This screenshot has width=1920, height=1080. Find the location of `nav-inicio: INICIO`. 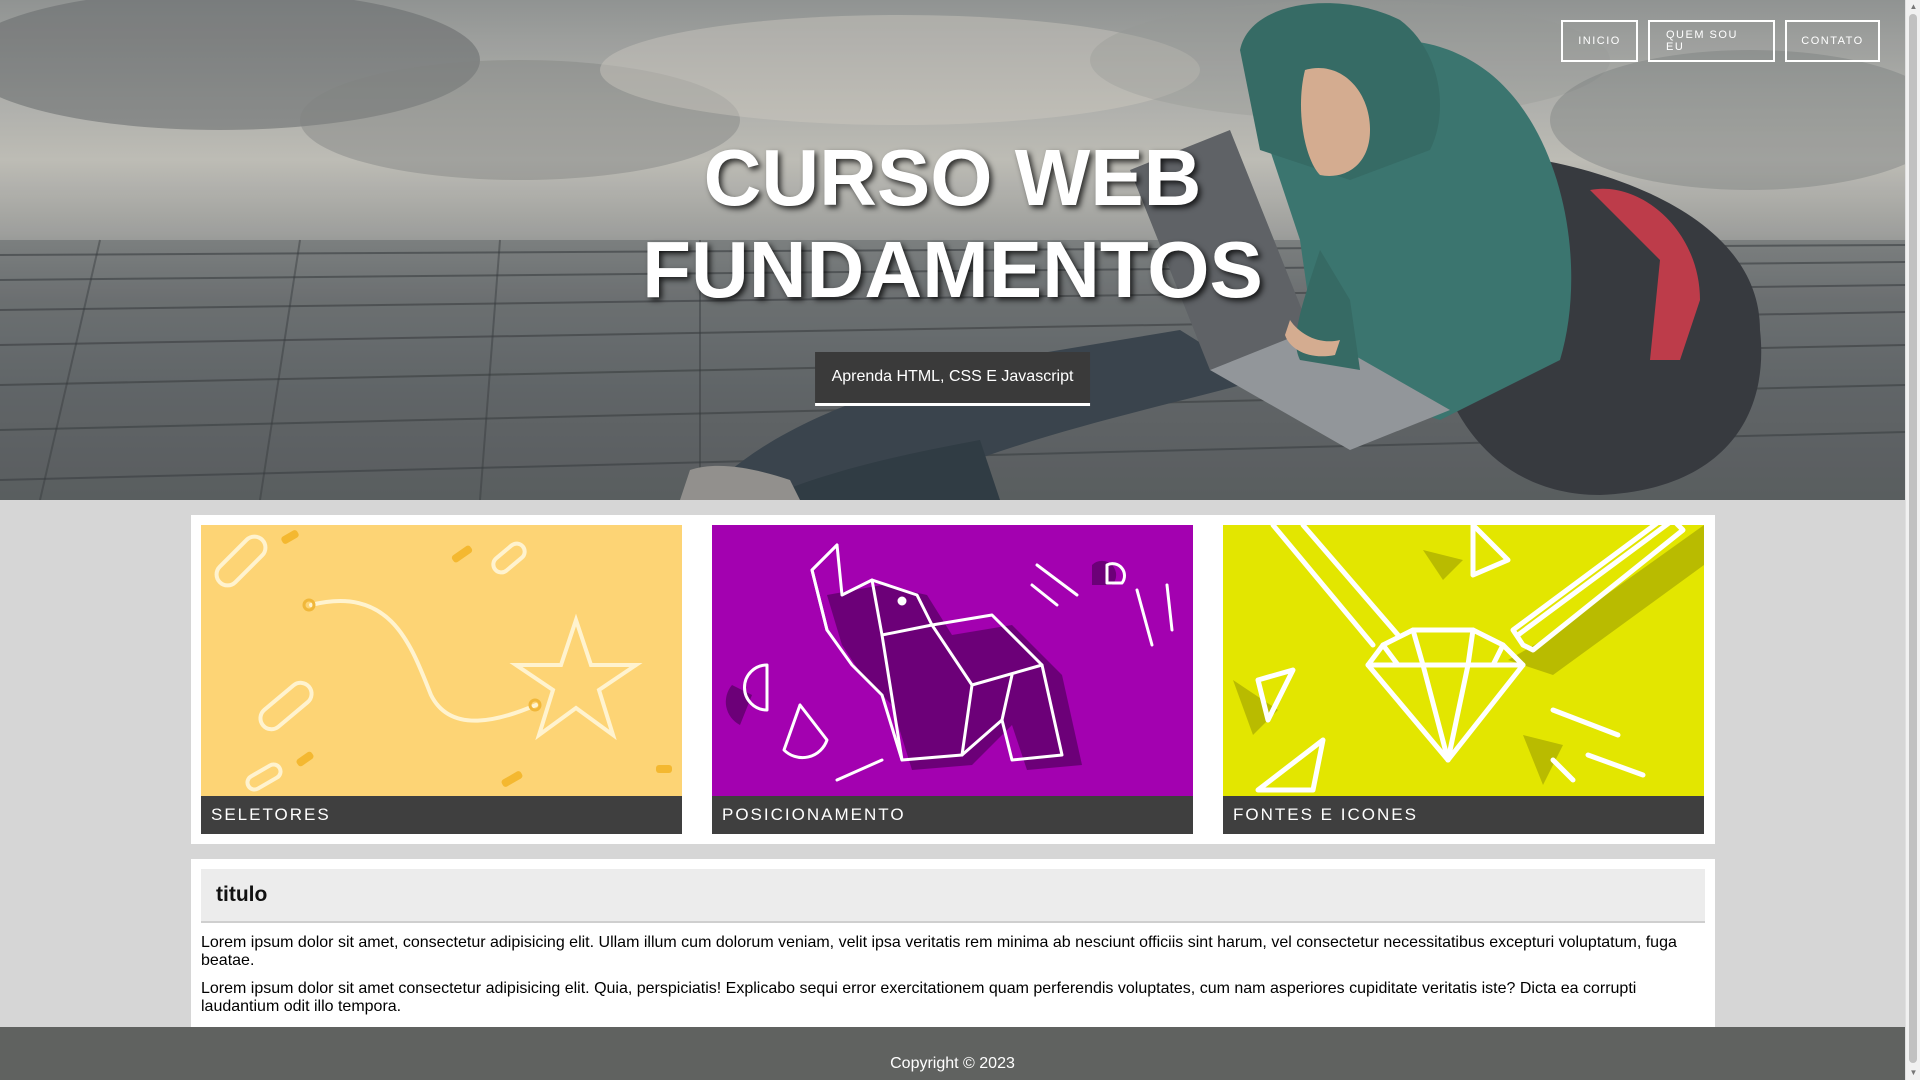

nav-inicio: INICIO is located at coordinates (1599, 41).